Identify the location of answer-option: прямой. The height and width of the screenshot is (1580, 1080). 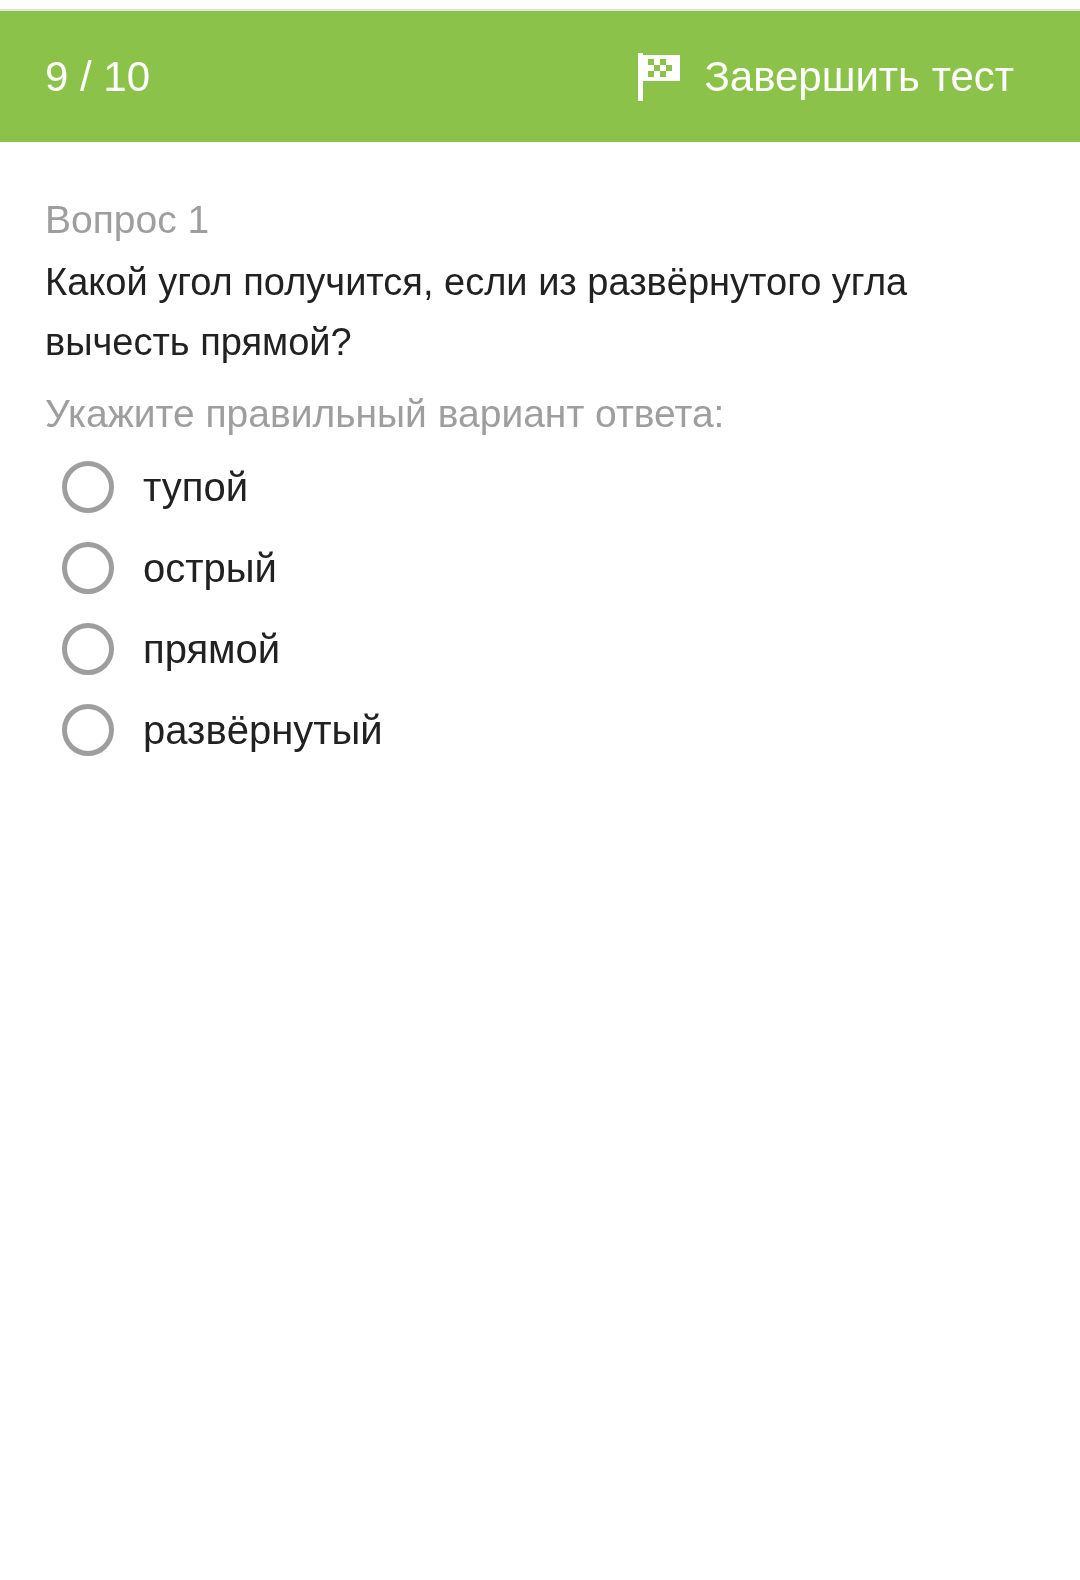
(163, 649).